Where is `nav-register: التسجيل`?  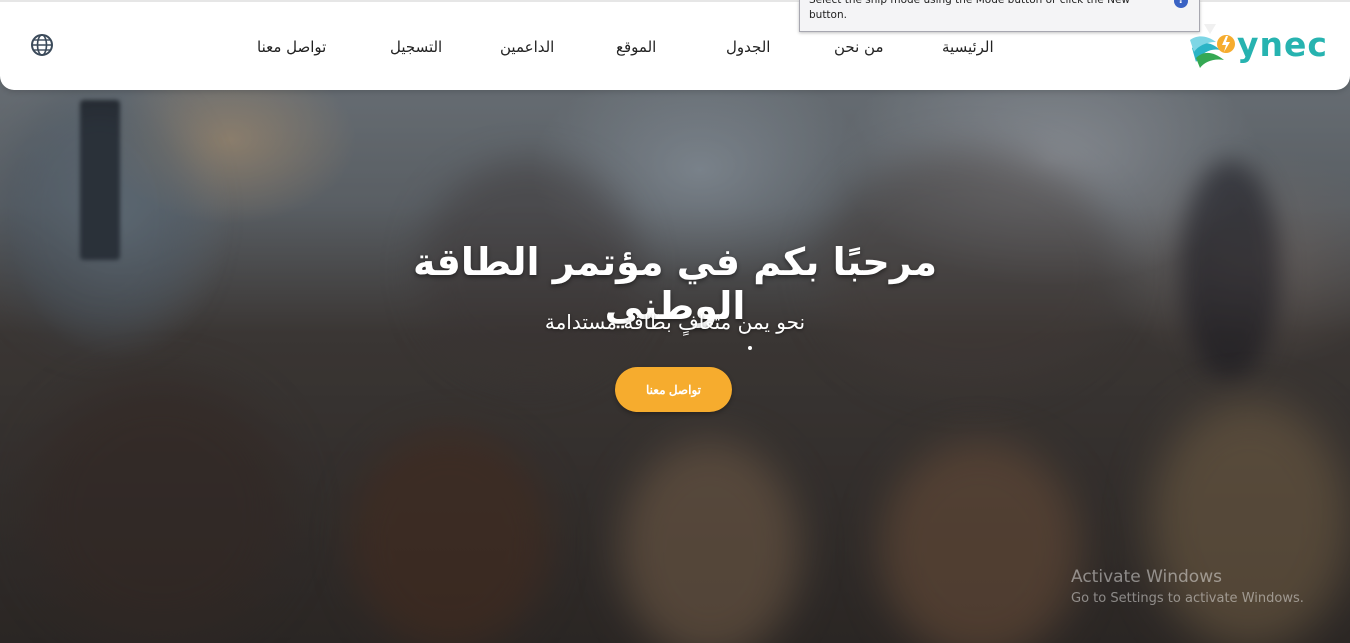 nav-register: التسجيل is located at coordinates (416, 47).